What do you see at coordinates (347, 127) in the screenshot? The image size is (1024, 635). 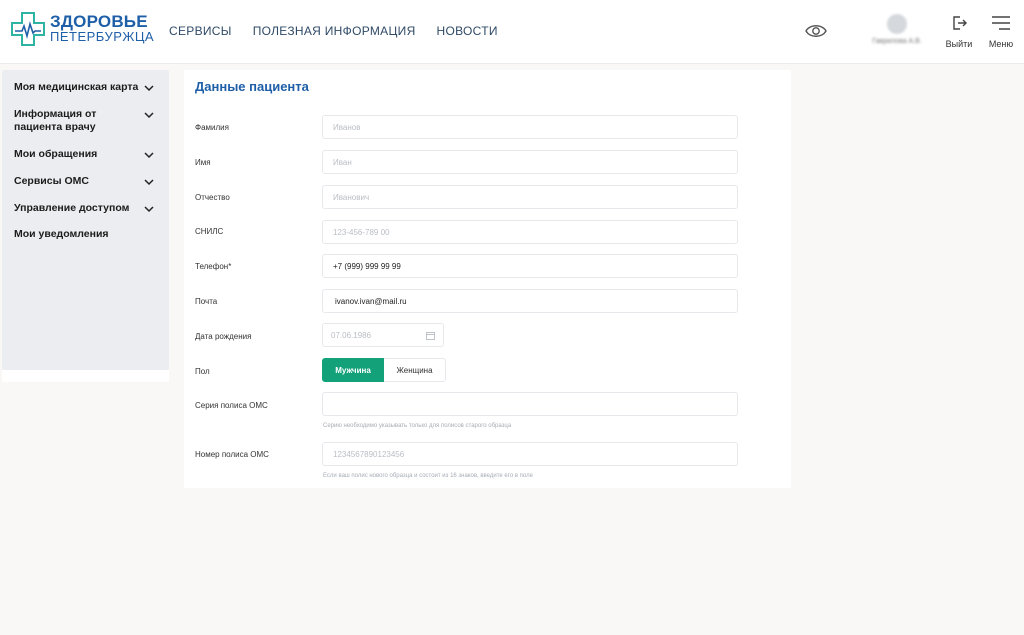 I see `surname-placeholder: Иванов` at bounding box center [347, 127].